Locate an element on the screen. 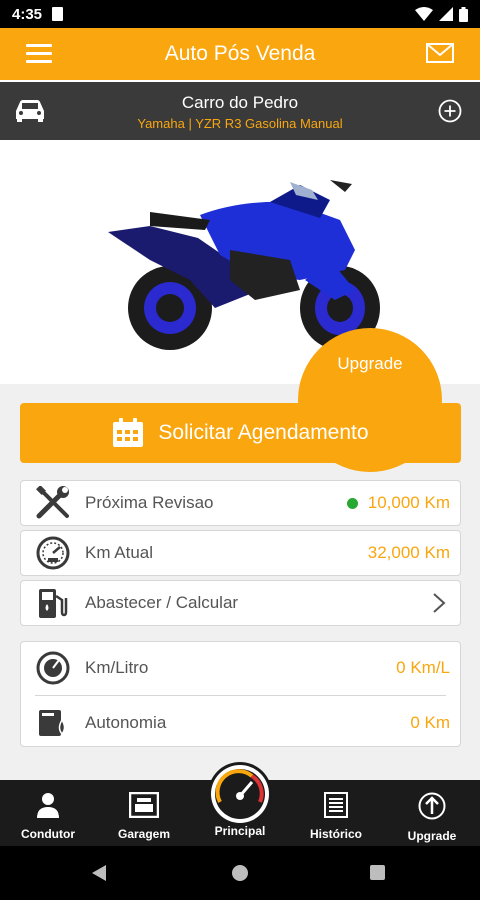 Image resolution: width=480 pixels, height=900 pixels. nav-principal is located at coordinates (240, 794).